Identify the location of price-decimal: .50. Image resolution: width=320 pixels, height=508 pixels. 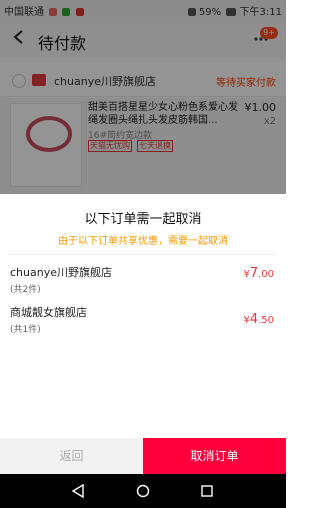
(266, 320).